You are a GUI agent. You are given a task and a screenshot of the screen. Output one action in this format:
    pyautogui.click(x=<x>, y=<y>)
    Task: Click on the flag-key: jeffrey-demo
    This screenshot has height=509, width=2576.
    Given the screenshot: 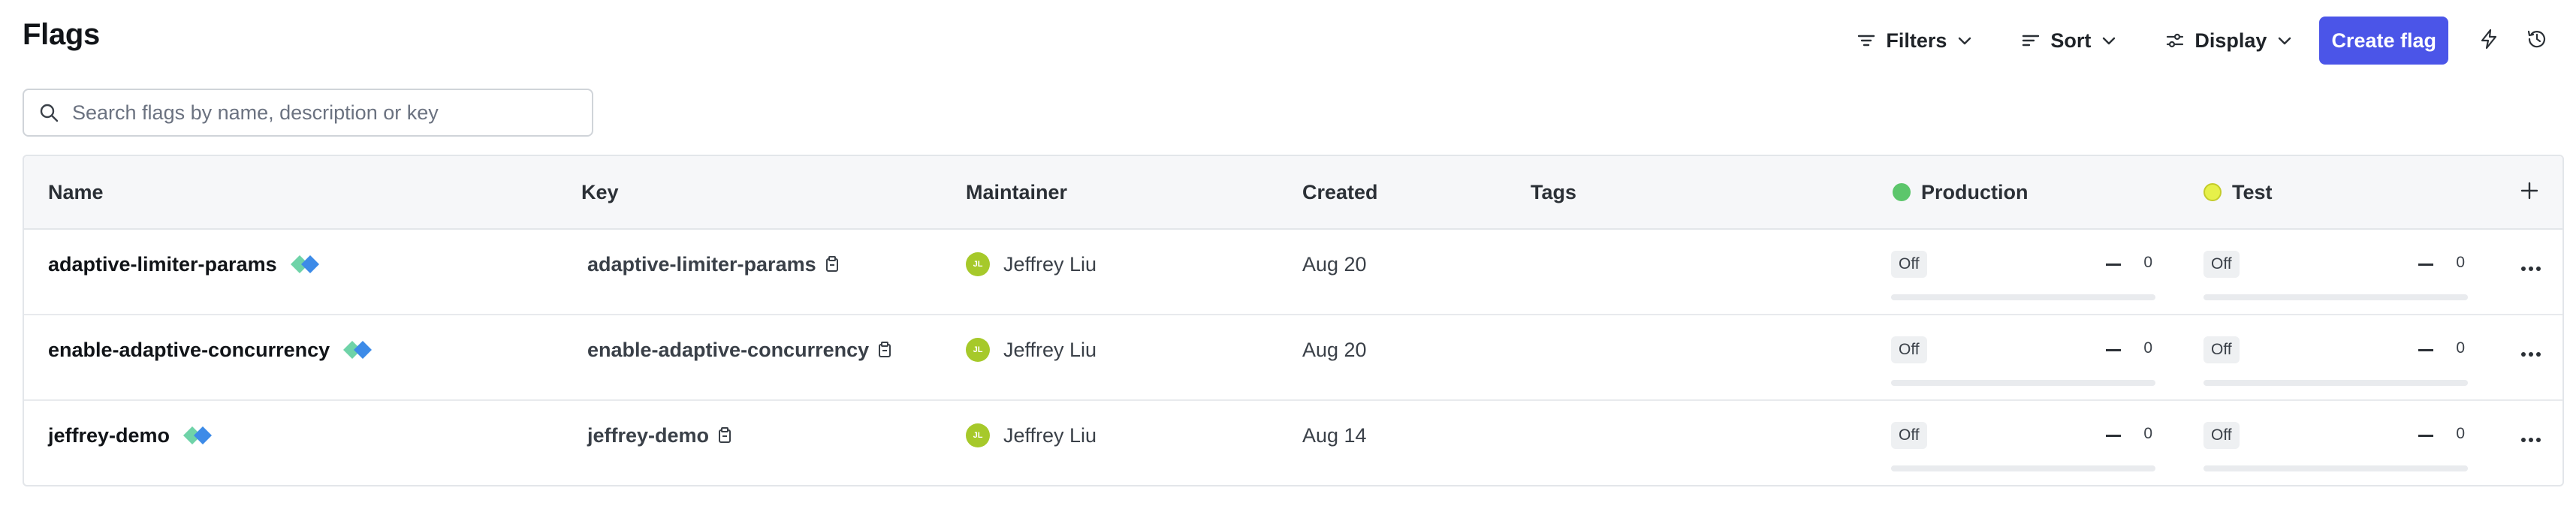 What is the action you would take?
    pyautogui.click(x=648, y=435)
    